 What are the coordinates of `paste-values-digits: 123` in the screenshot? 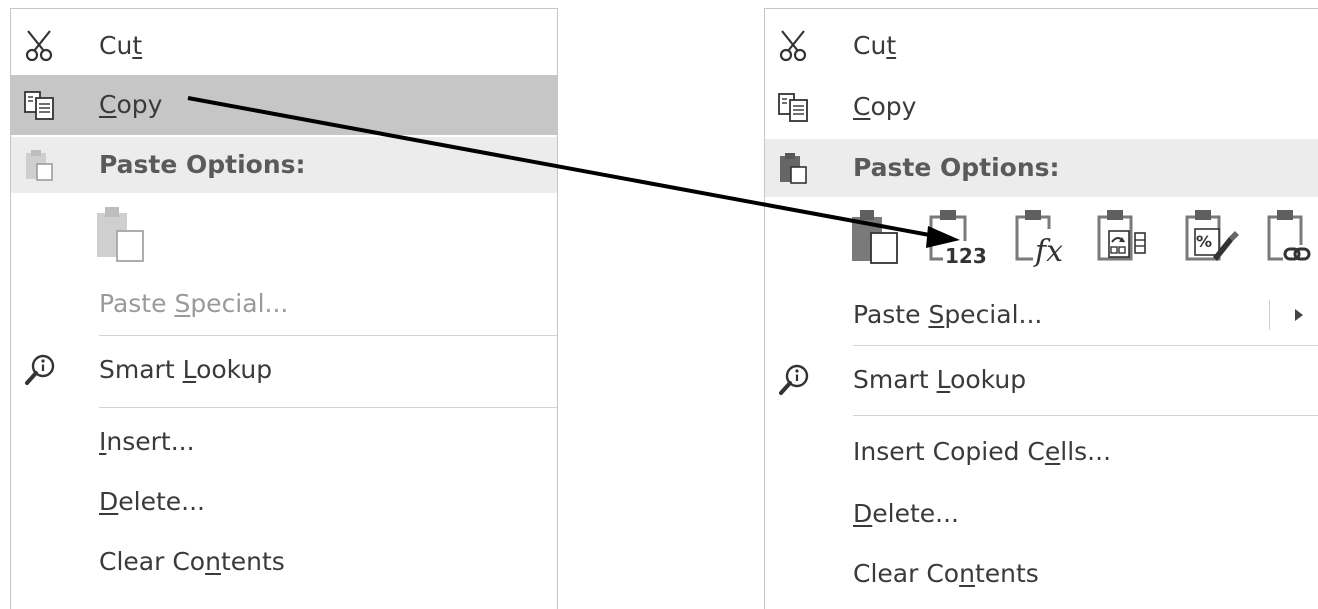 It's located at (966, 256).